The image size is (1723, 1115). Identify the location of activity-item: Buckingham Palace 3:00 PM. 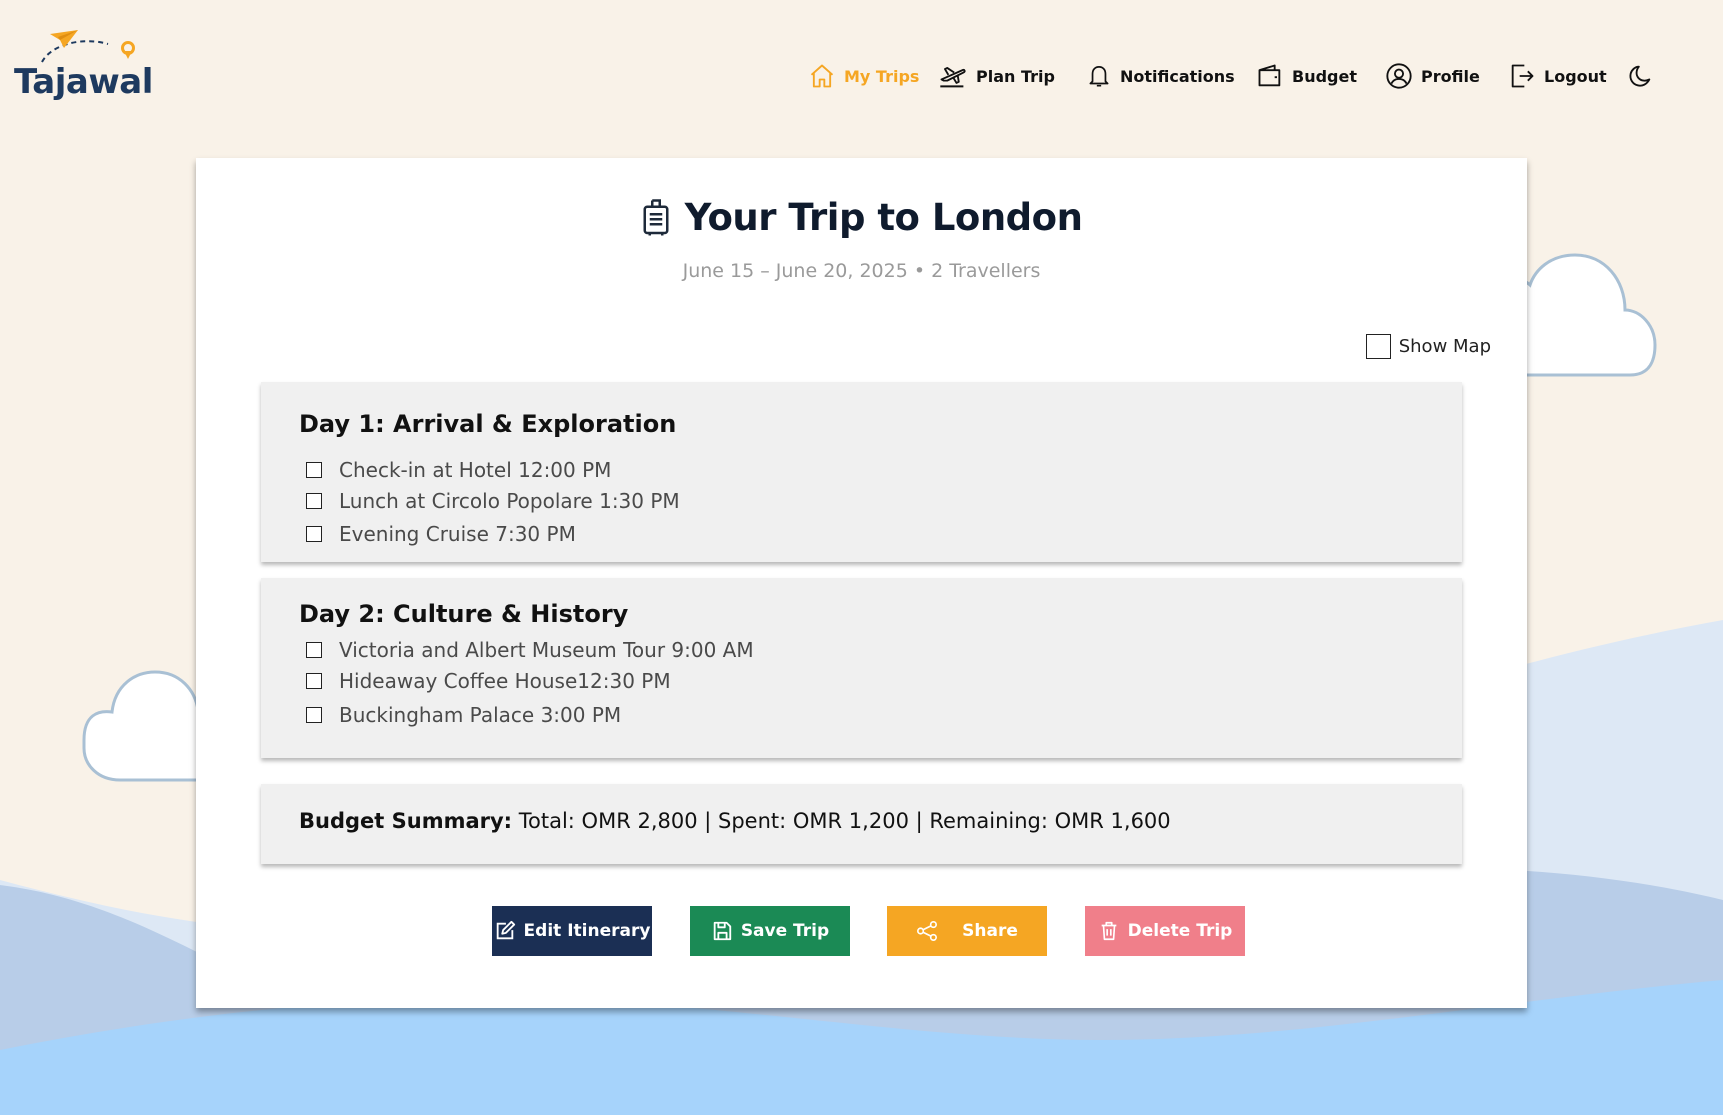
(463, 715).